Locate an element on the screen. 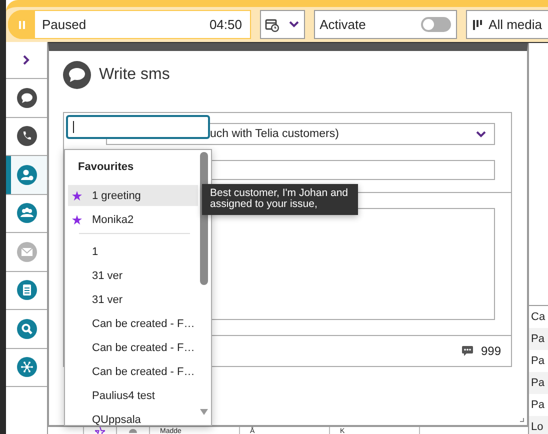 The height and width of the screenshot is (434, 548). sidebar-item is located at coordinates (26, 175).